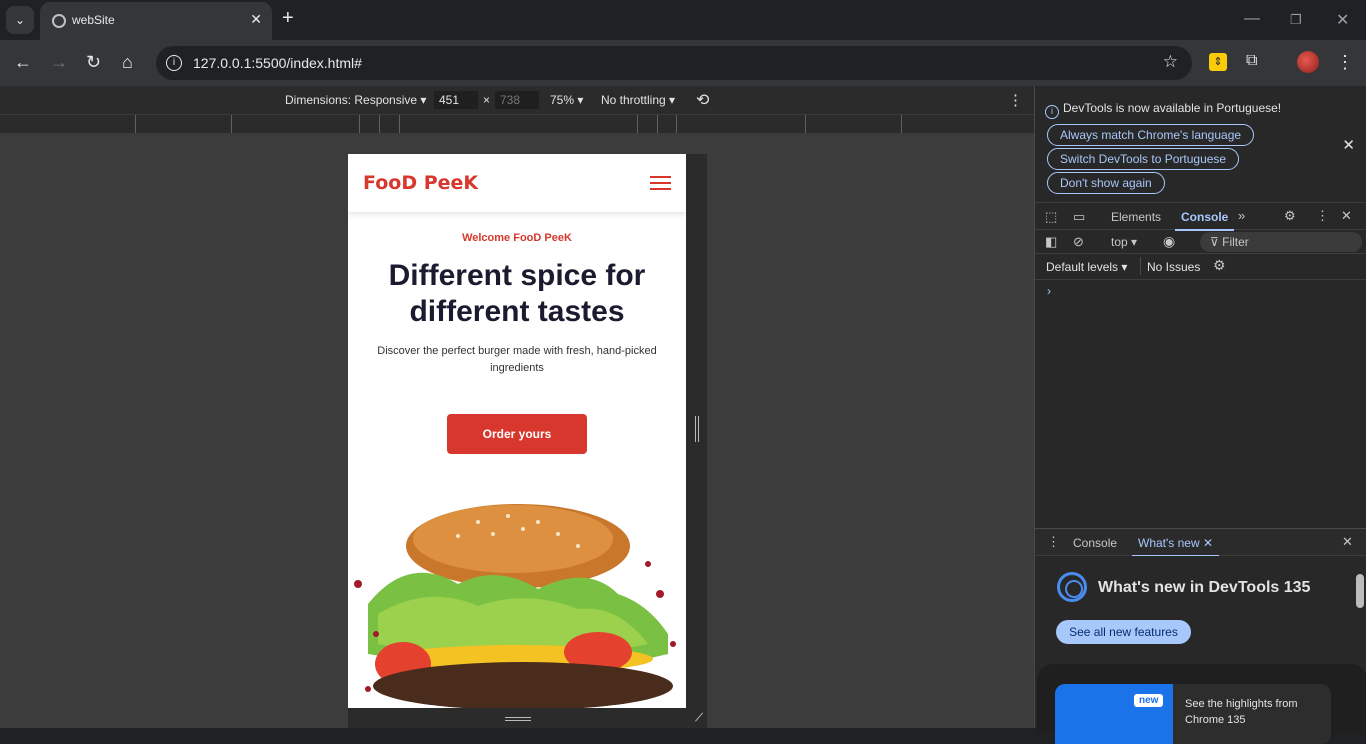 The width and height of the screenshot is (1366, 744). Describe the element at coordinates (355, 100) in the screenshot. I see `dimensions-dropdown: Dimensions: Responsive ▾` at that location.